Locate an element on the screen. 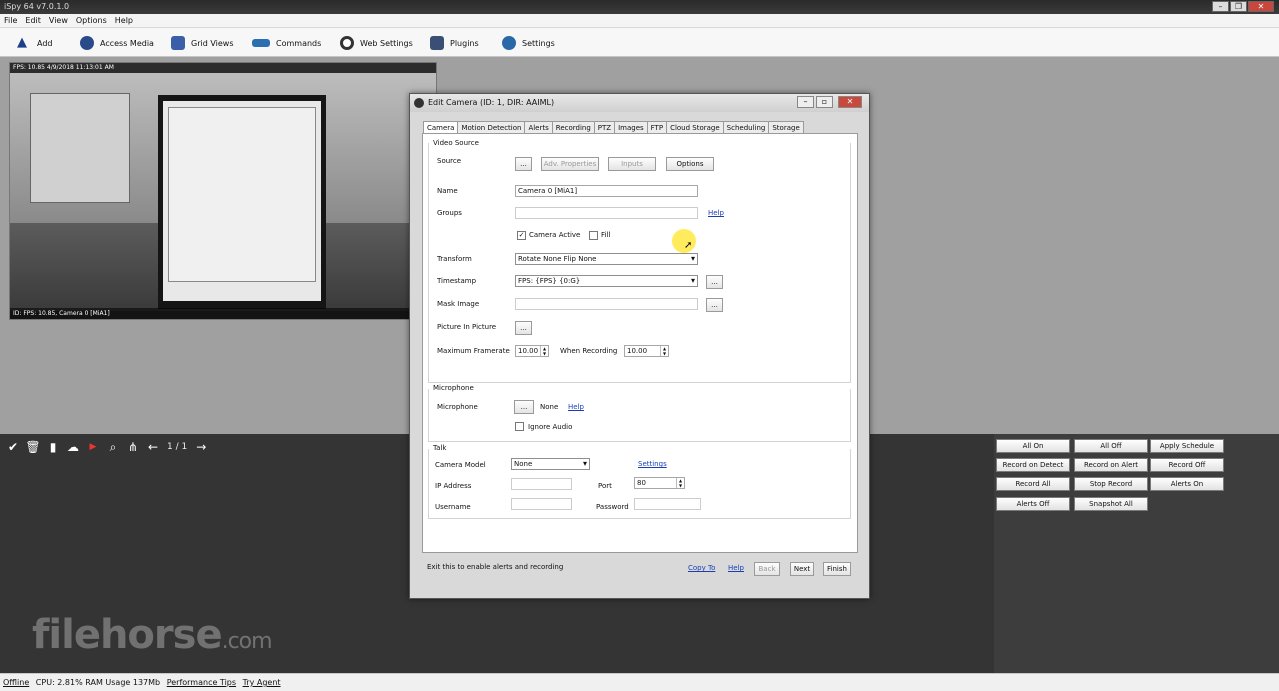 Image resolution: width=1279 pixels, height=691 pixels. menu-file: File is located at coordinates (10, 21).